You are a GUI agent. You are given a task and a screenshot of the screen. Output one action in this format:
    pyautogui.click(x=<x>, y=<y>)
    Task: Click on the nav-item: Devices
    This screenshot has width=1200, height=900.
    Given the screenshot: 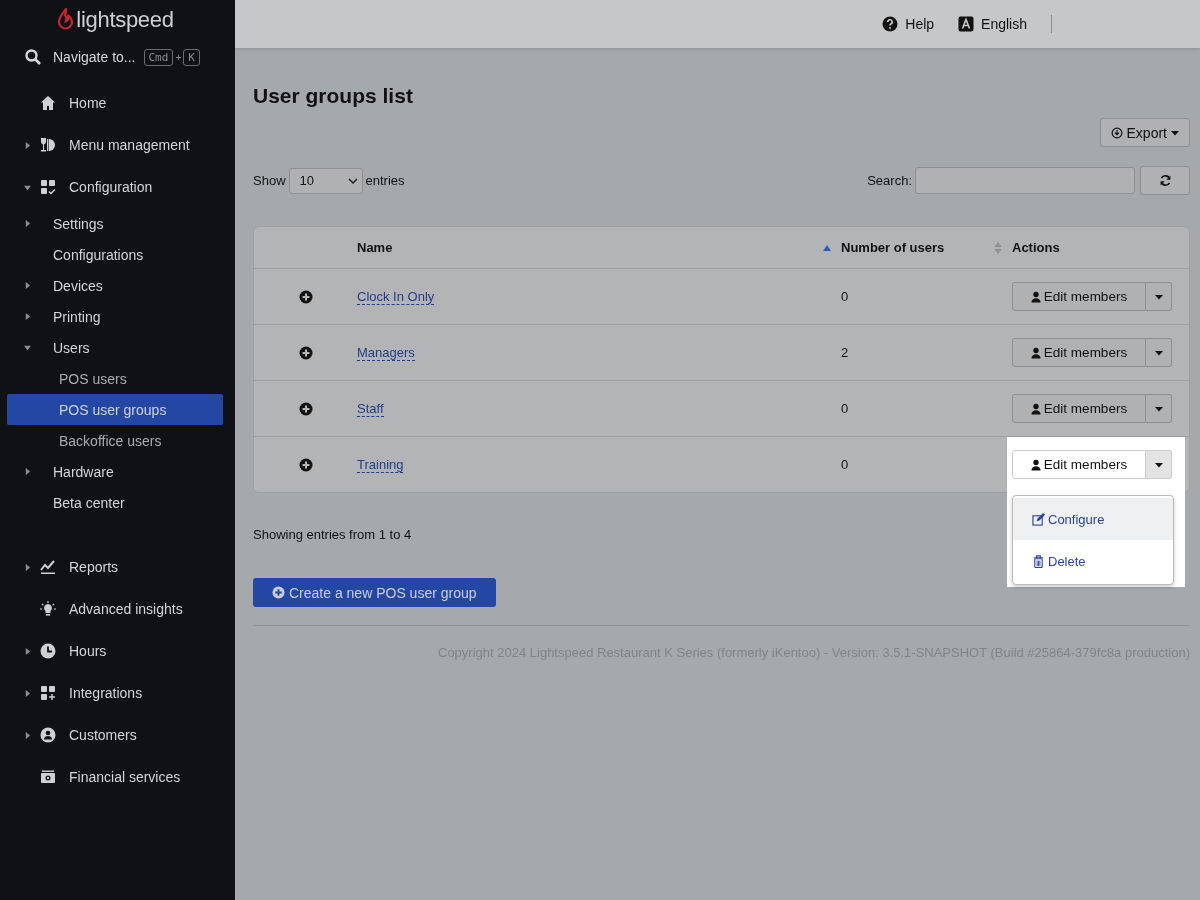 What is the action you would take?
    pyautogui.click(x=117, y=285)
    